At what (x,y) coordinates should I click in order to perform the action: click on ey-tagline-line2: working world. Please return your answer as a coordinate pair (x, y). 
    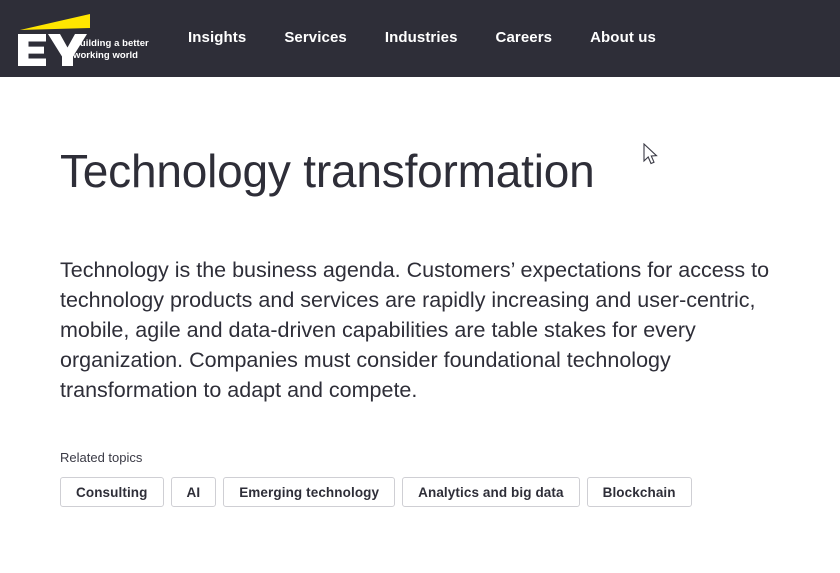
    Looking at the image, I should click on (106, 55).